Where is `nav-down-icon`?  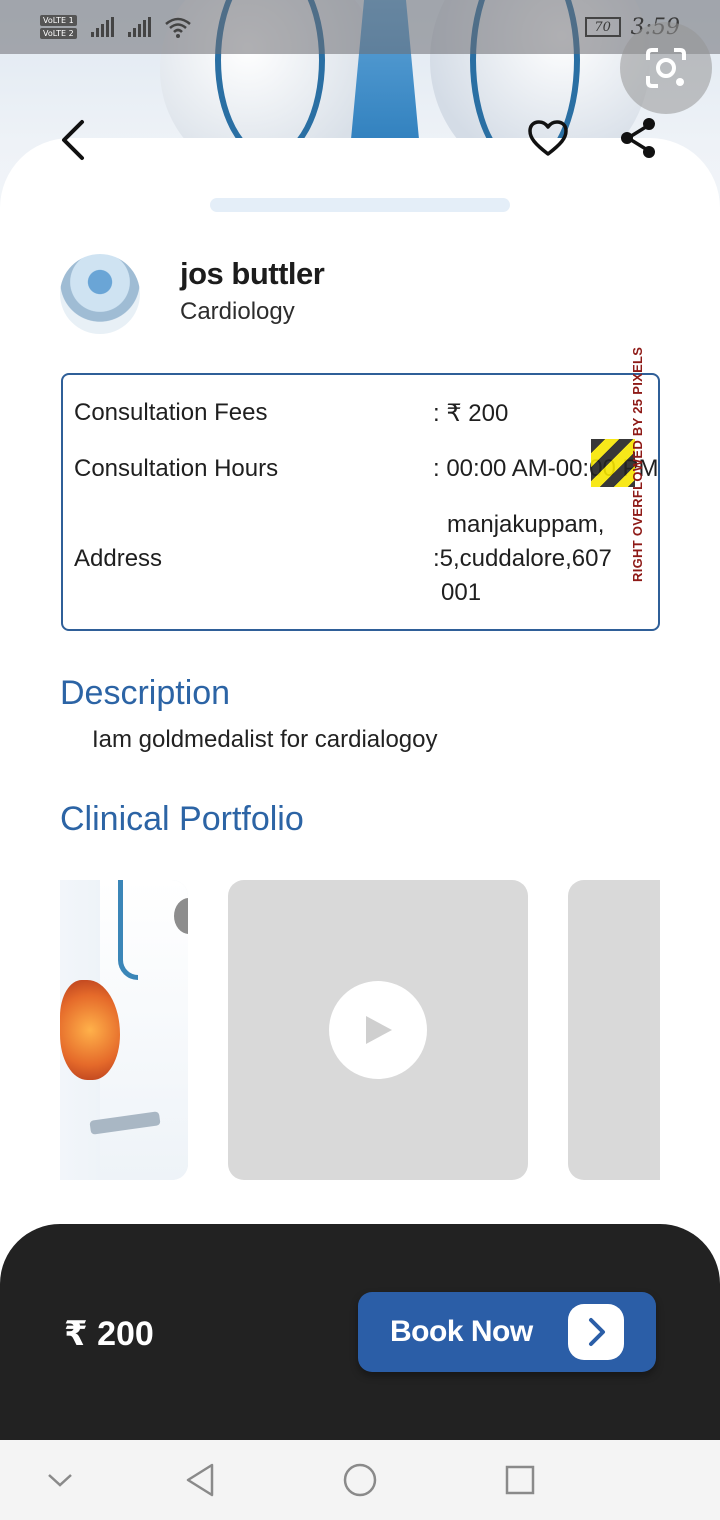 nav-down-icon is located at coordinates (60, 1480).